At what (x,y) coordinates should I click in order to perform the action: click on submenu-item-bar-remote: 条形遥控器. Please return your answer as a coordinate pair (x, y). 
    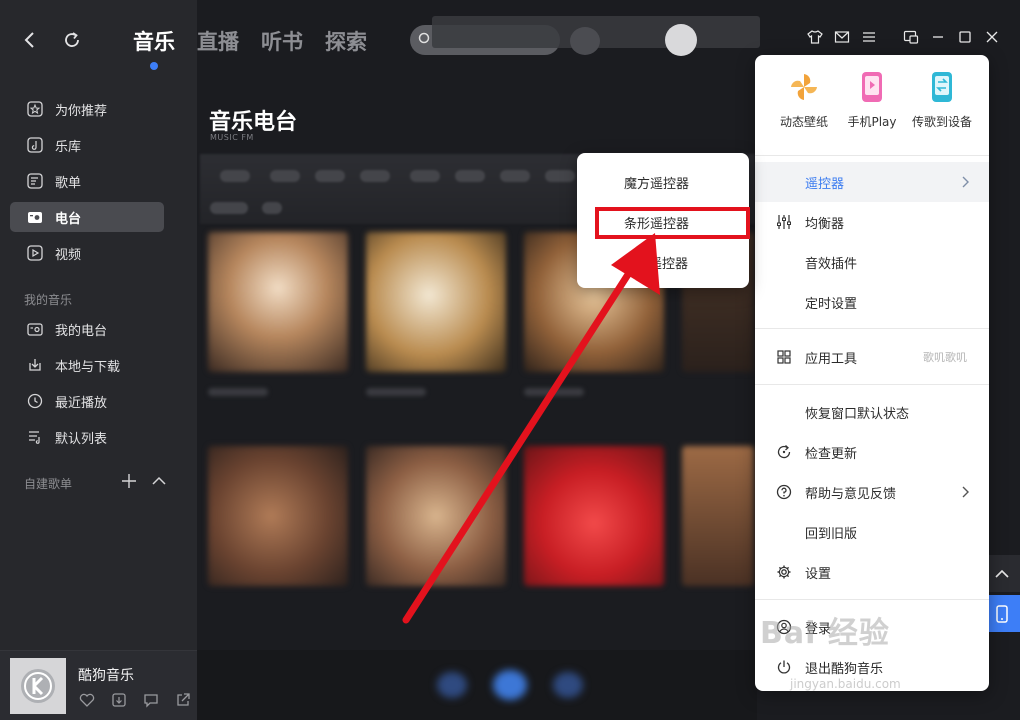
    Looking at the image, I should click on (663, 222).